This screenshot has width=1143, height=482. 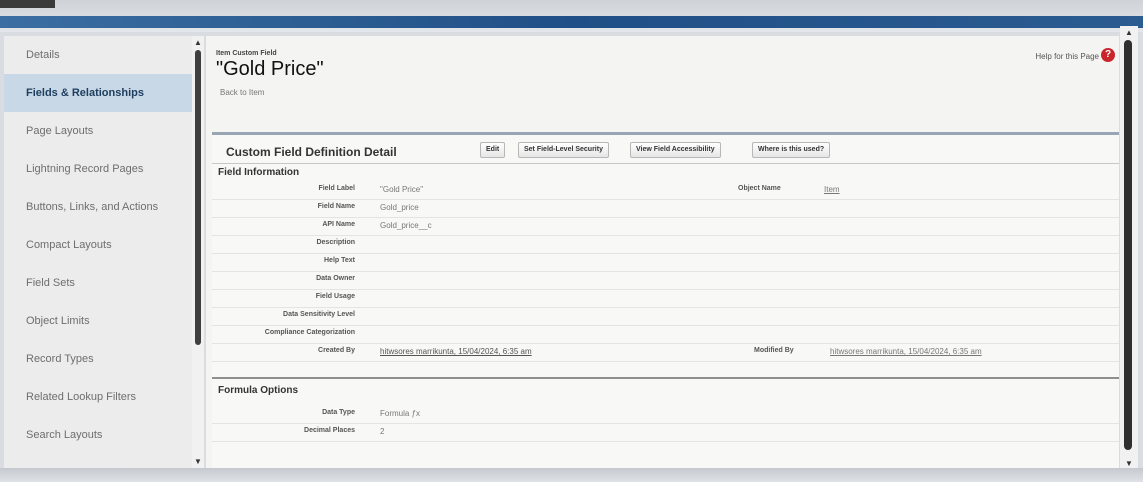 I want to click on field-information-heading: Field Information, so click(x=259, y=172).